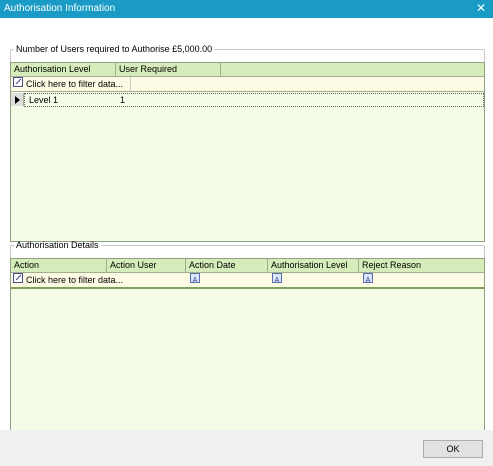 The image size is (493, 466). I want to click on close-icon: ✕, so click(481, 8).